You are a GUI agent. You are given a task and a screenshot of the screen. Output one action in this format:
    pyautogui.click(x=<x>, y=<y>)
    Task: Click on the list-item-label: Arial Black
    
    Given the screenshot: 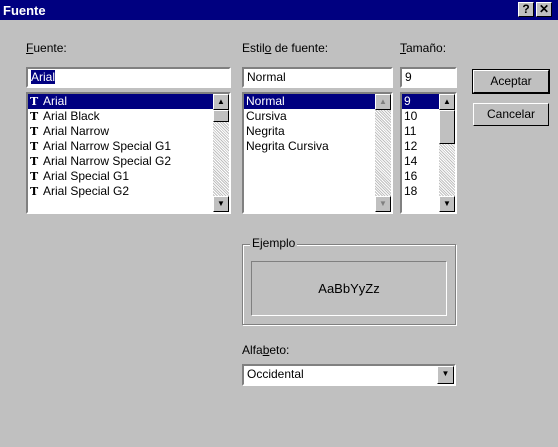 What is the action you would take?
    pyautogui.click(x=71, y=116)
    